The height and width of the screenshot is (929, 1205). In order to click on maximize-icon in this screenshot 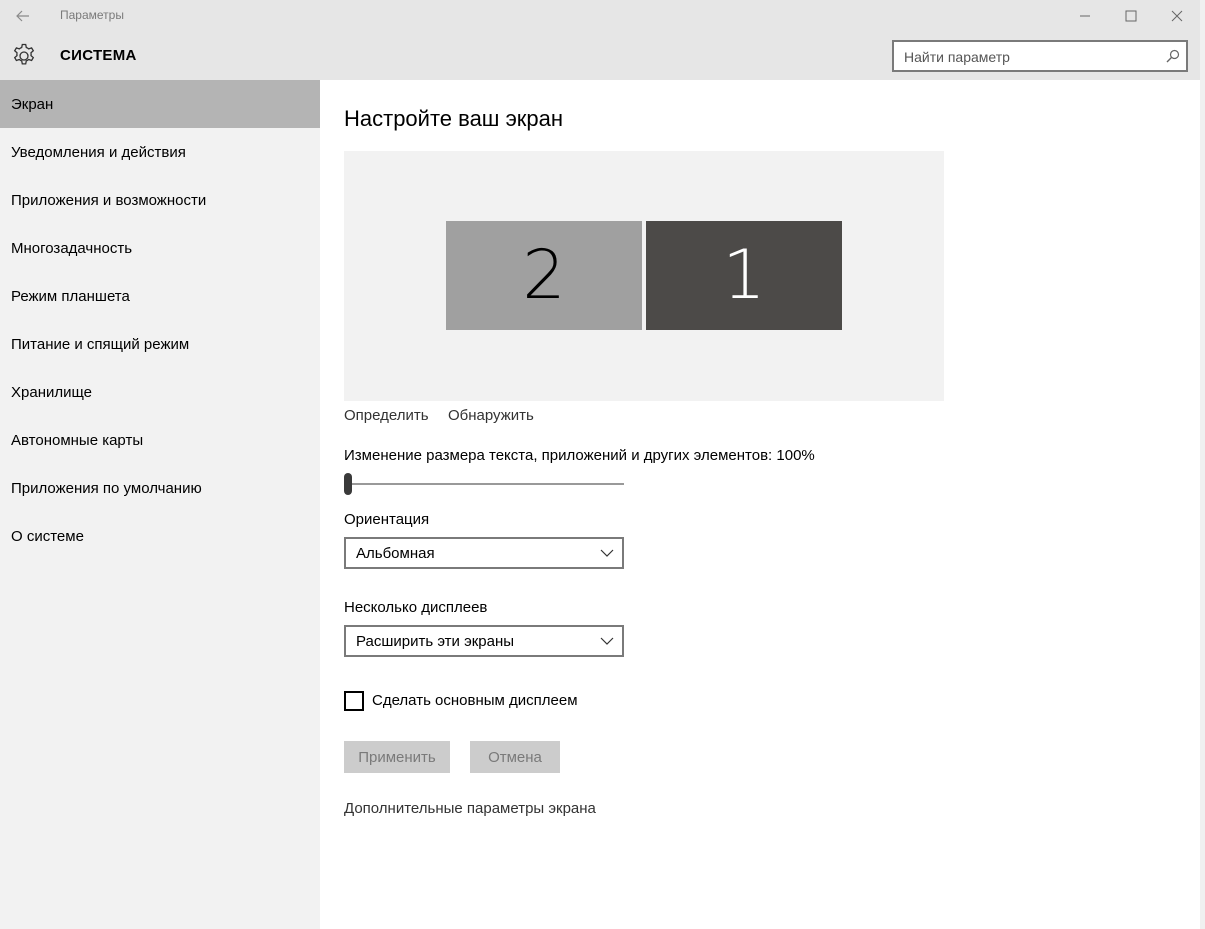, I will do `click(1131, 16)`.